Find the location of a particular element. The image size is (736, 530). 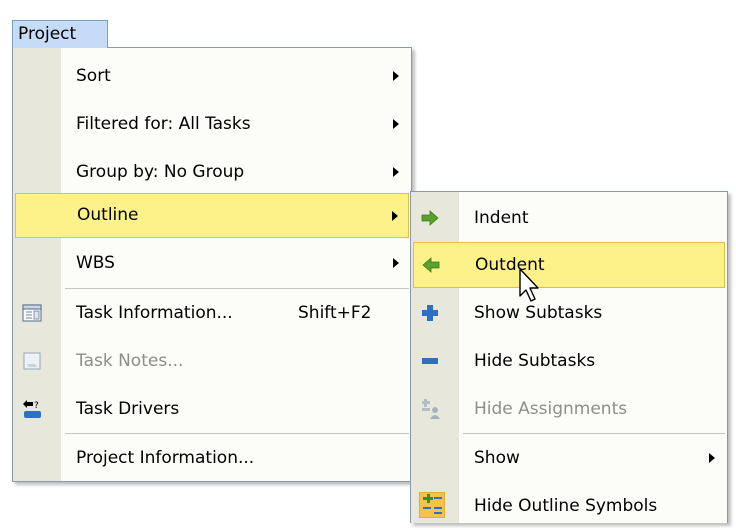

plus-icon is located at coordinates (430, 313).